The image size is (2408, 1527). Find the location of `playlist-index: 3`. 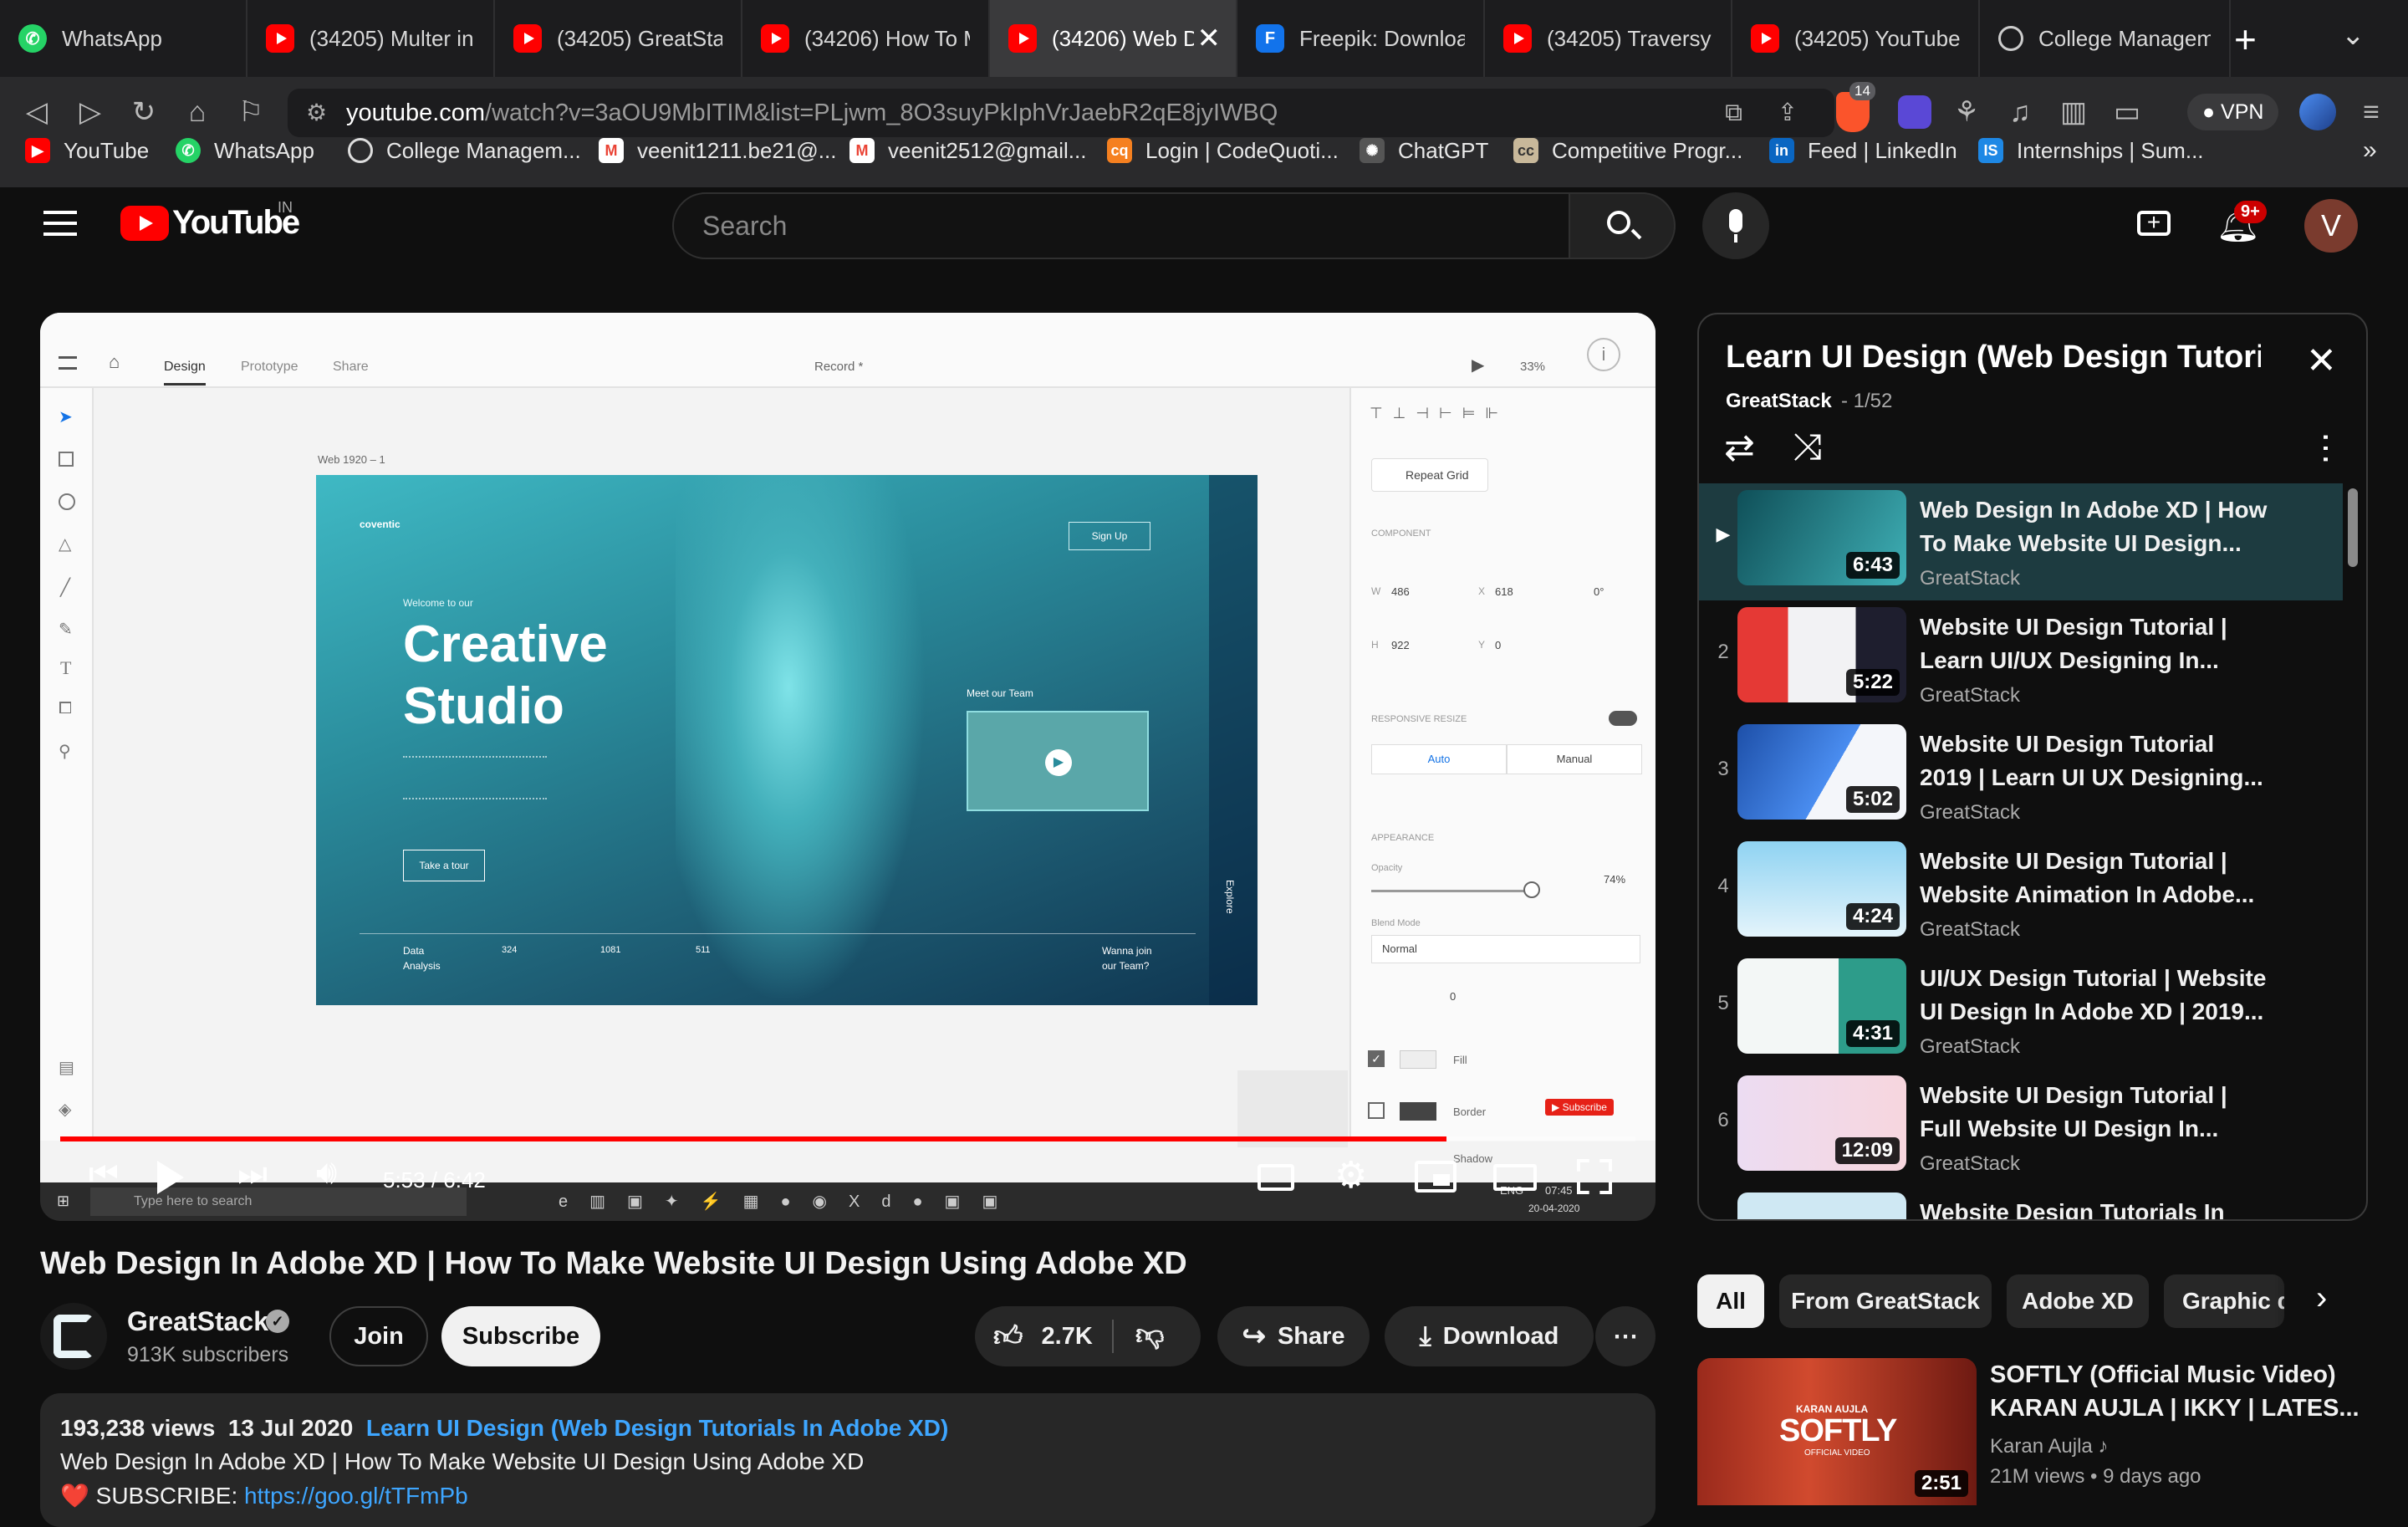

playlist-index: 3 is located at coordinates (1723, 769).